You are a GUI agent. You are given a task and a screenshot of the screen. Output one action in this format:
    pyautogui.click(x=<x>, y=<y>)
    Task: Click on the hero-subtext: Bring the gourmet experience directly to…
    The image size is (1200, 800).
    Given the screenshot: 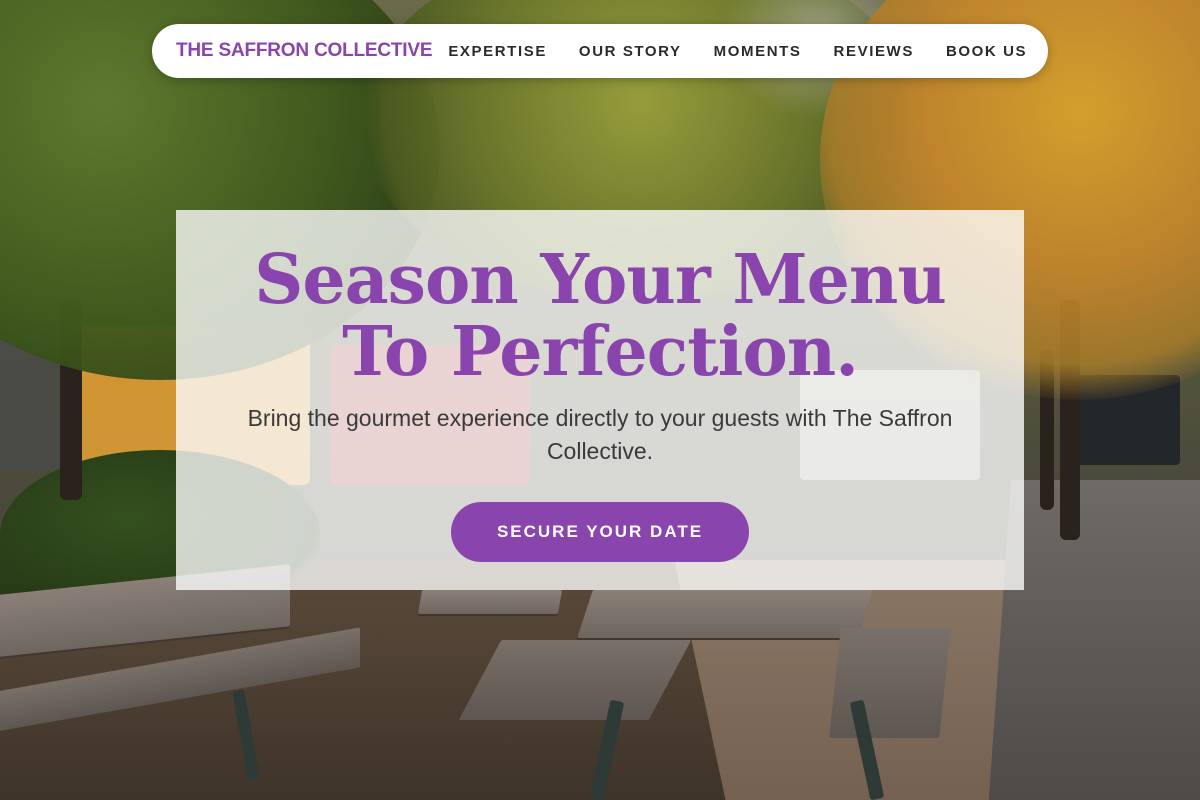 What is the action you would take?
    pyautogui.click(x=600, y=434)
    